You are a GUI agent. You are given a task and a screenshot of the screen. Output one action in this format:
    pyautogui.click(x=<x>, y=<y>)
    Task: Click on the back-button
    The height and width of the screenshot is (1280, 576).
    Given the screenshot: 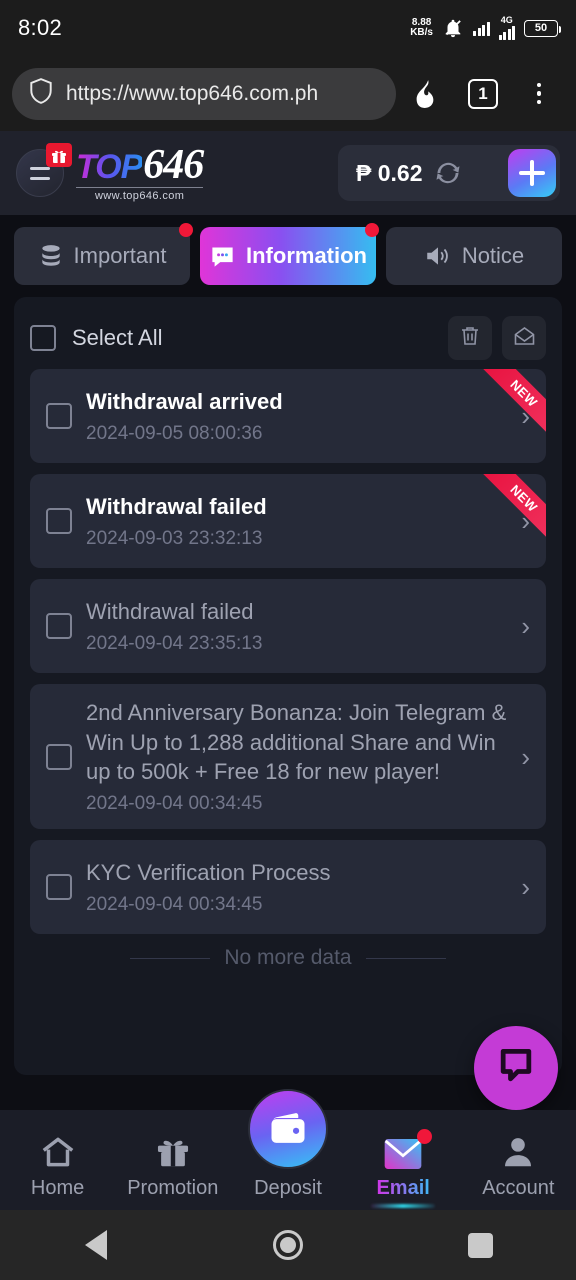 What is the action you would take?
    pyautogui.click(x=96, y=1245)
    